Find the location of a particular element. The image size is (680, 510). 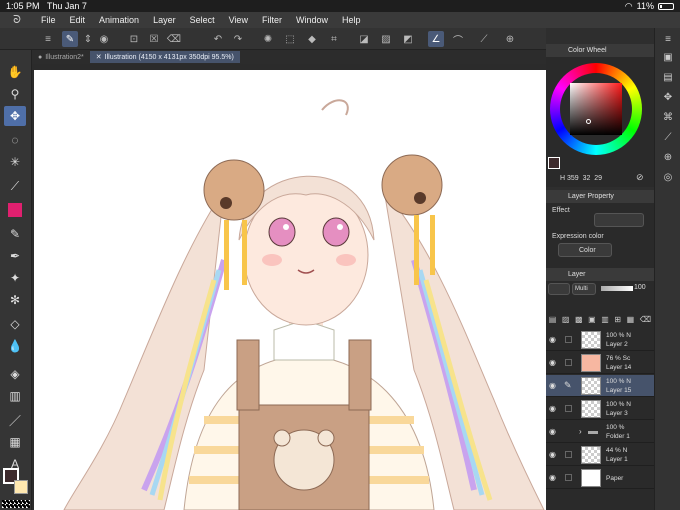

app-logo-icon: ᘐ is located at coordinates (17, 20).